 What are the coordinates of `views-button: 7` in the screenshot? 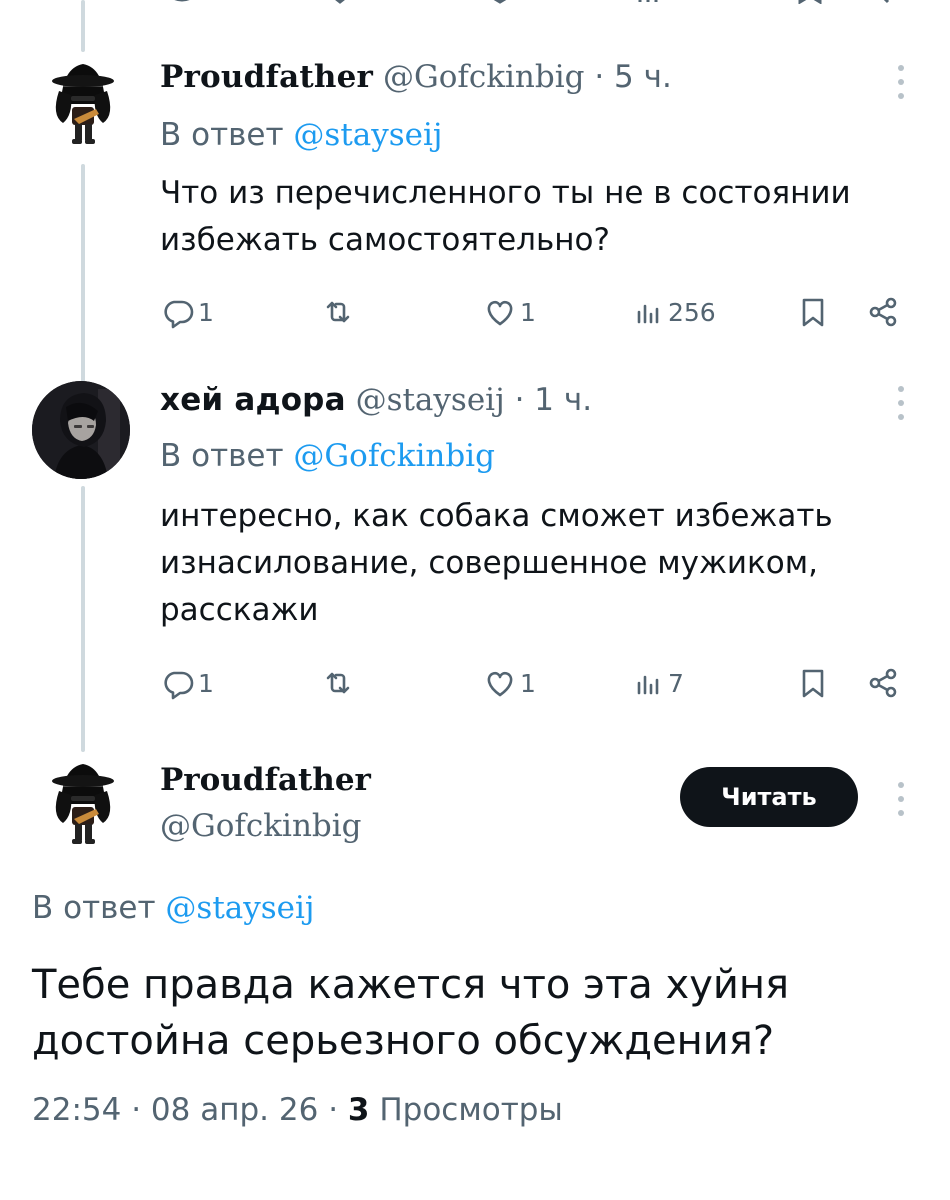 It's located at (657, 683).